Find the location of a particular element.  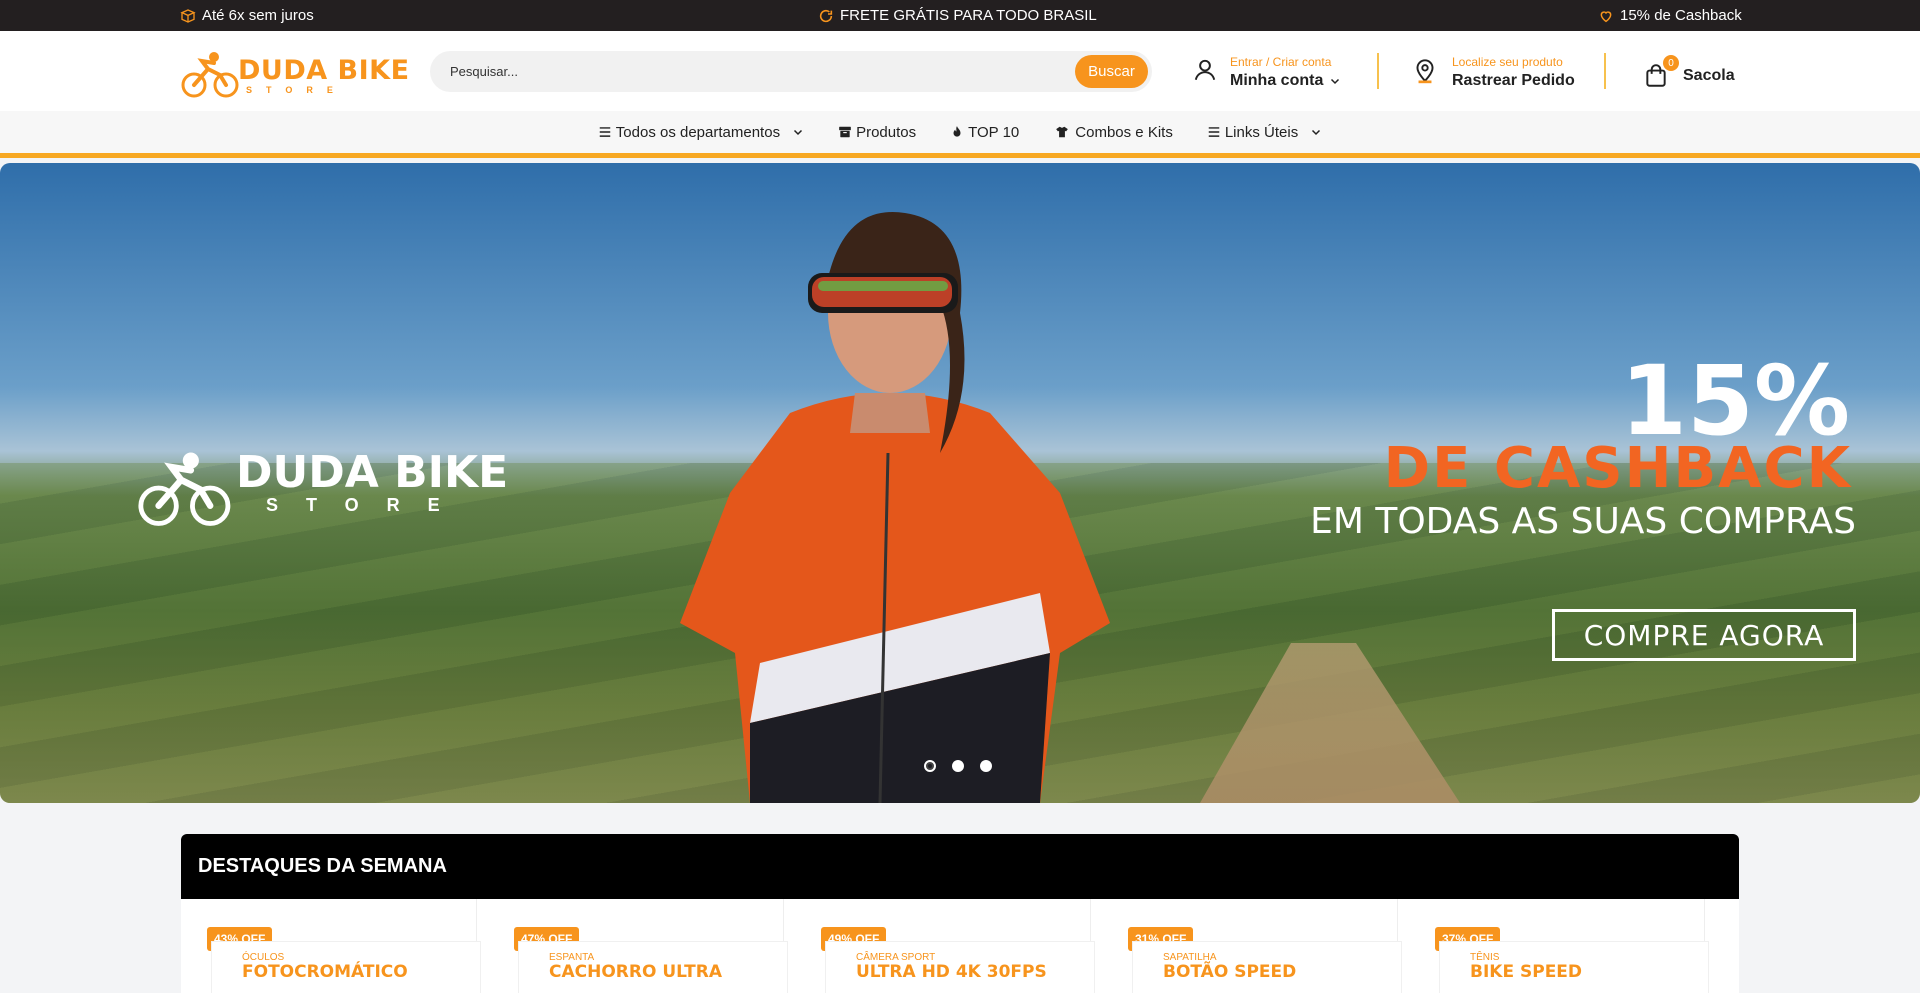

nav-useful-links: Links Úteis is located at coordinates (1264, 132).